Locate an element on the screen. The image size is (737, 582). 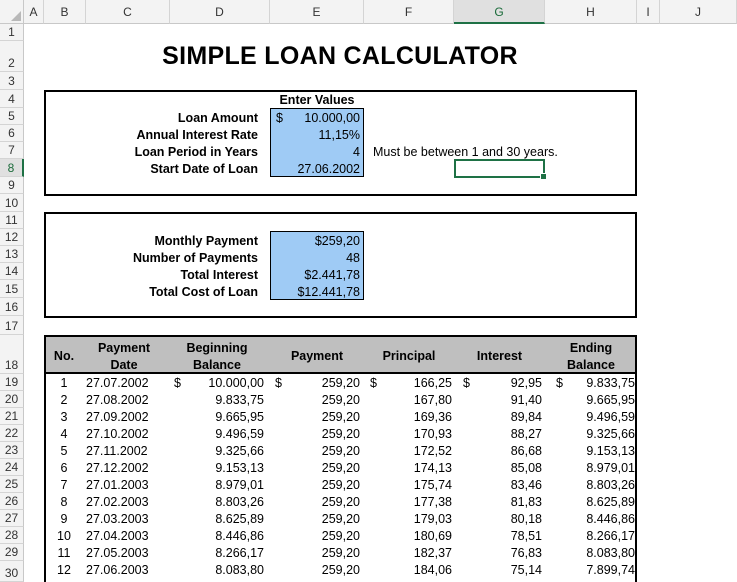
schedule-end-cell: 9.153,13 is located at coordinates (598, 451).